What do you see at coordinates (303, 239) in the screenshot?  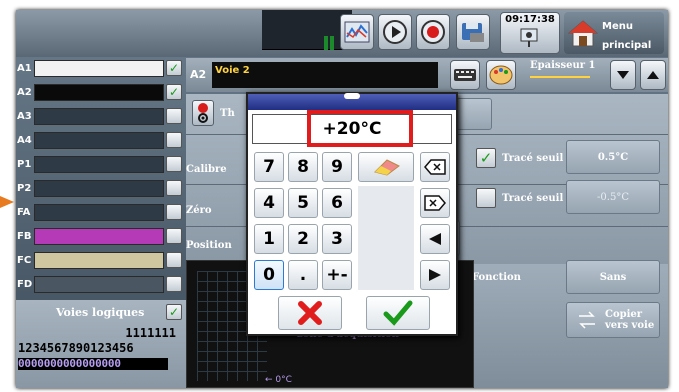 I see `key-2: 2` at bounding box center [303, 239].